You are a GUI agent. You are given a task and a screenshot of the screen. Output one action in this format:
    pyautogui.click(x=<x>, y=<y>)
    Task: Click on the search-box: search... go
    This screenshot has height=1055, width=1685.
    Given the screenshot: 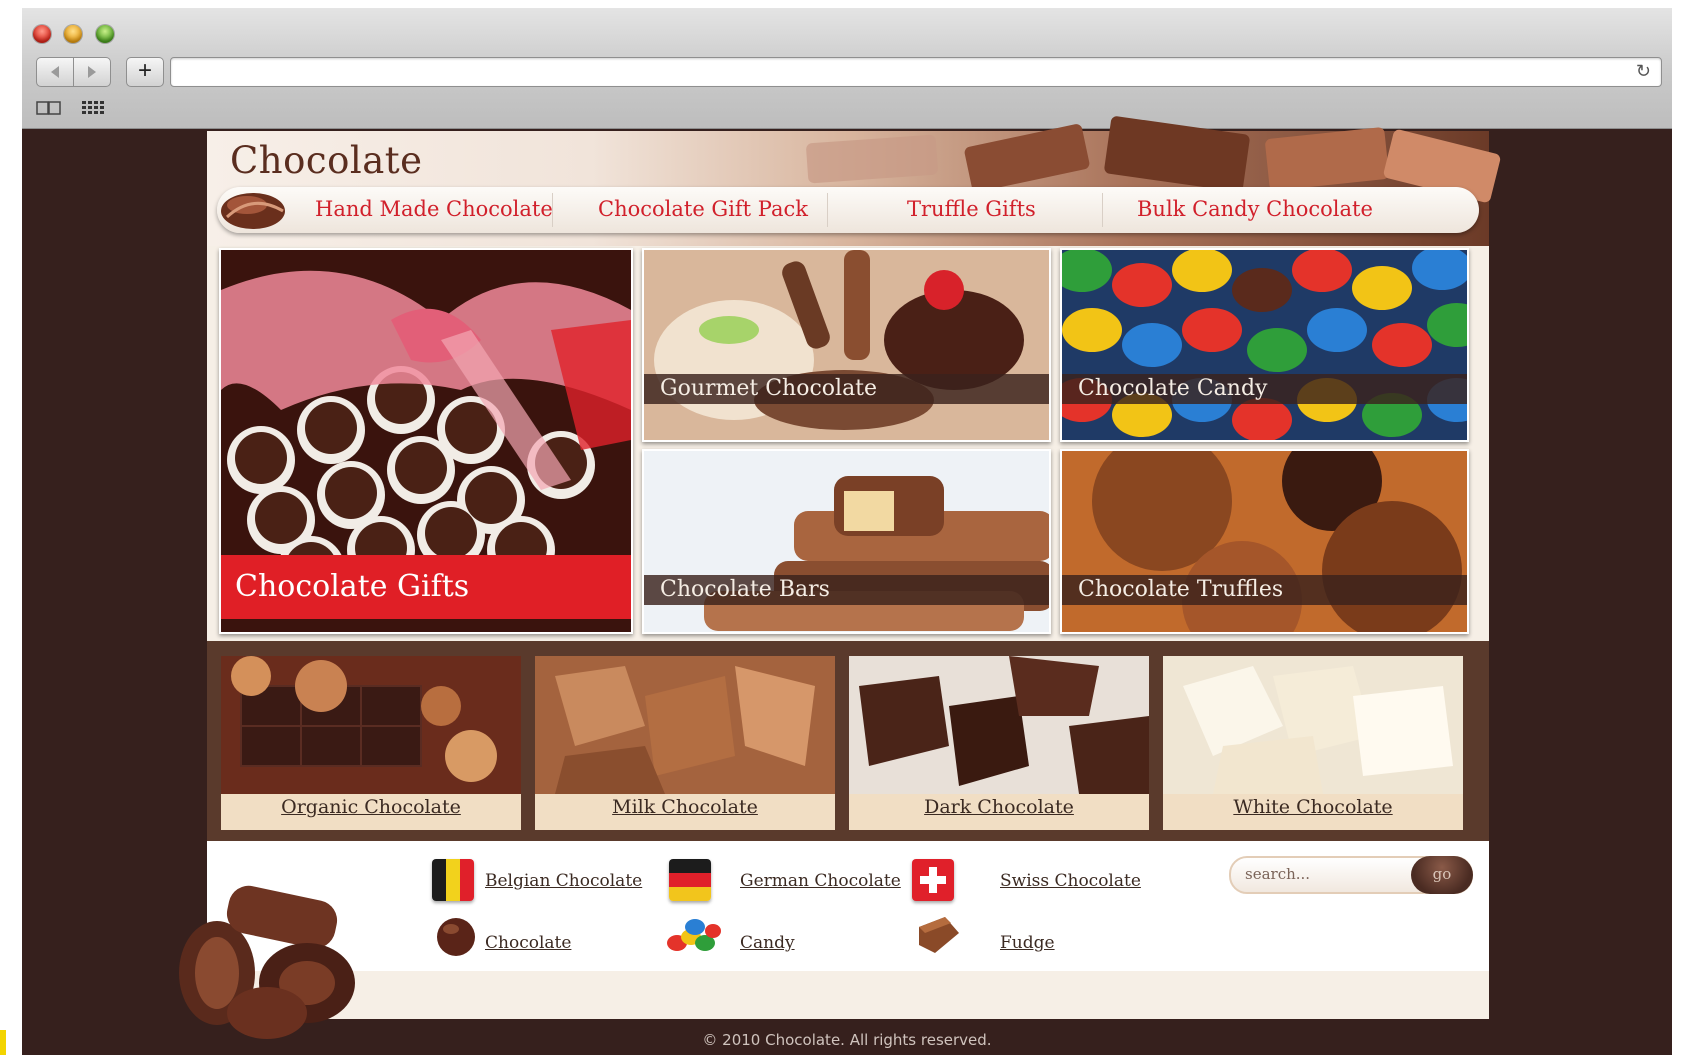 What is the action you would take?
    pyautogui.click(x=1351, y=875)
    